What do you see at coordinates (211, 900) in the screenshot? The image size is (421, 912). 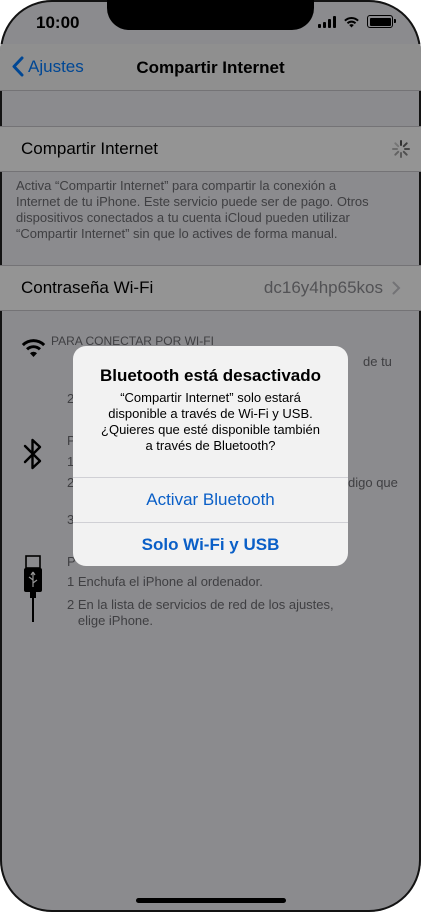 I see `home-indicator` at bounding box center [211, 900].